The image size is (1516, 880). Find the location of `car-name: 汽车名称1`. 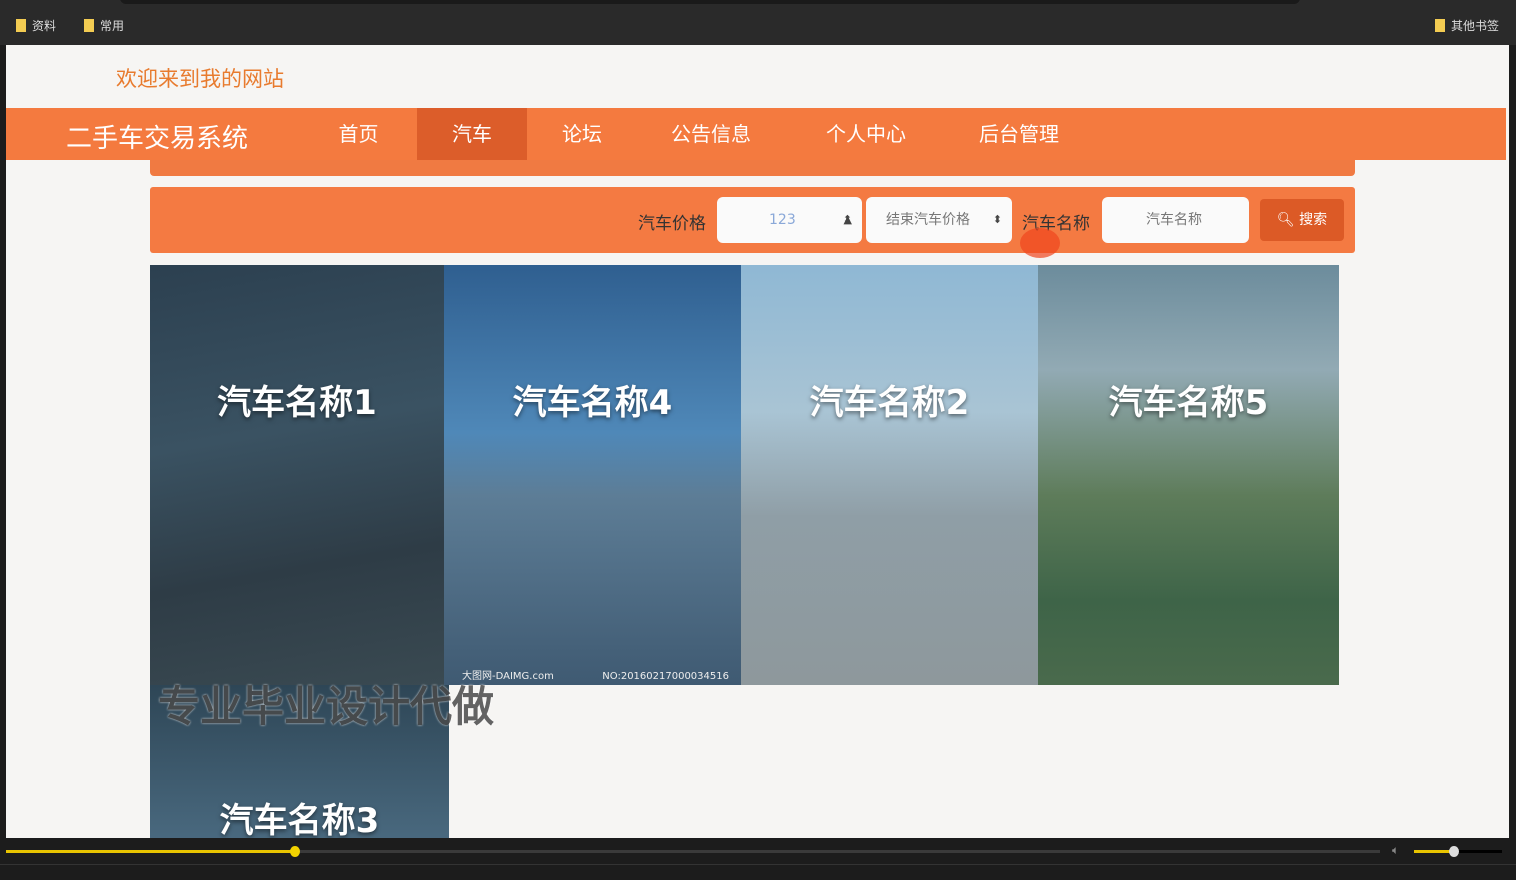

car-name: 汽车名称1 is located at coordinates (297, 403).